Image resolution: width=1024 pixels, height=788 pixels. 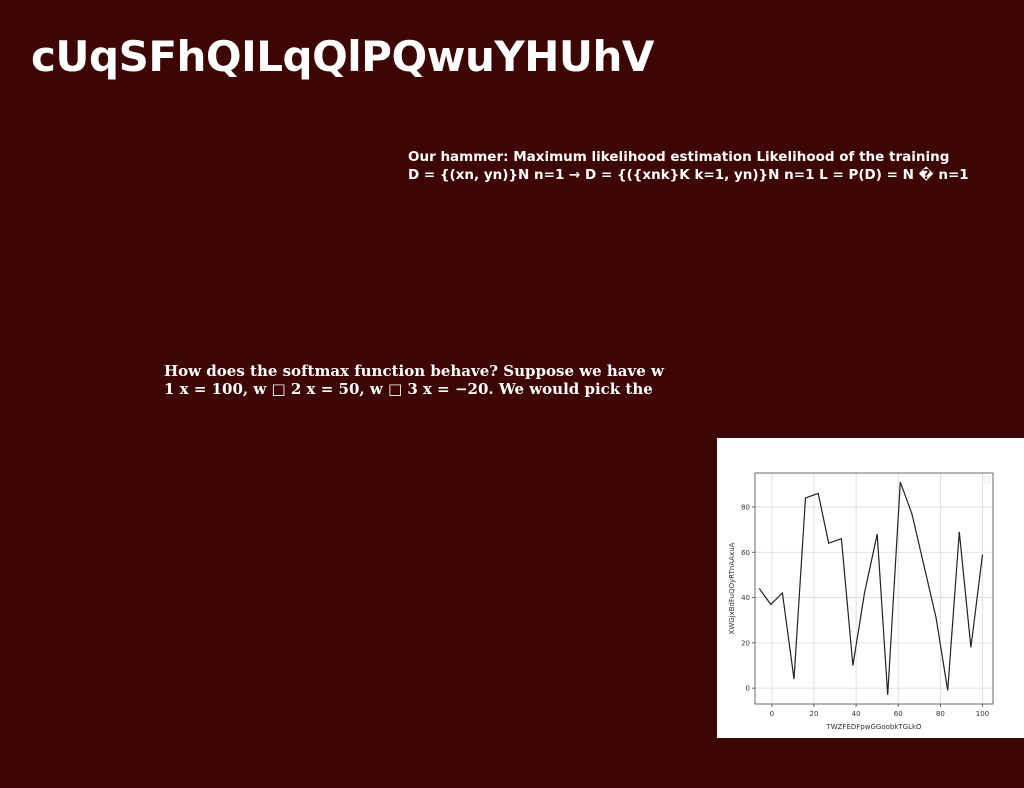 What do you see at coordinates (898, 714) in the screenshot?
I see `x-tick-label: 60` at bounding box center [898, 714].